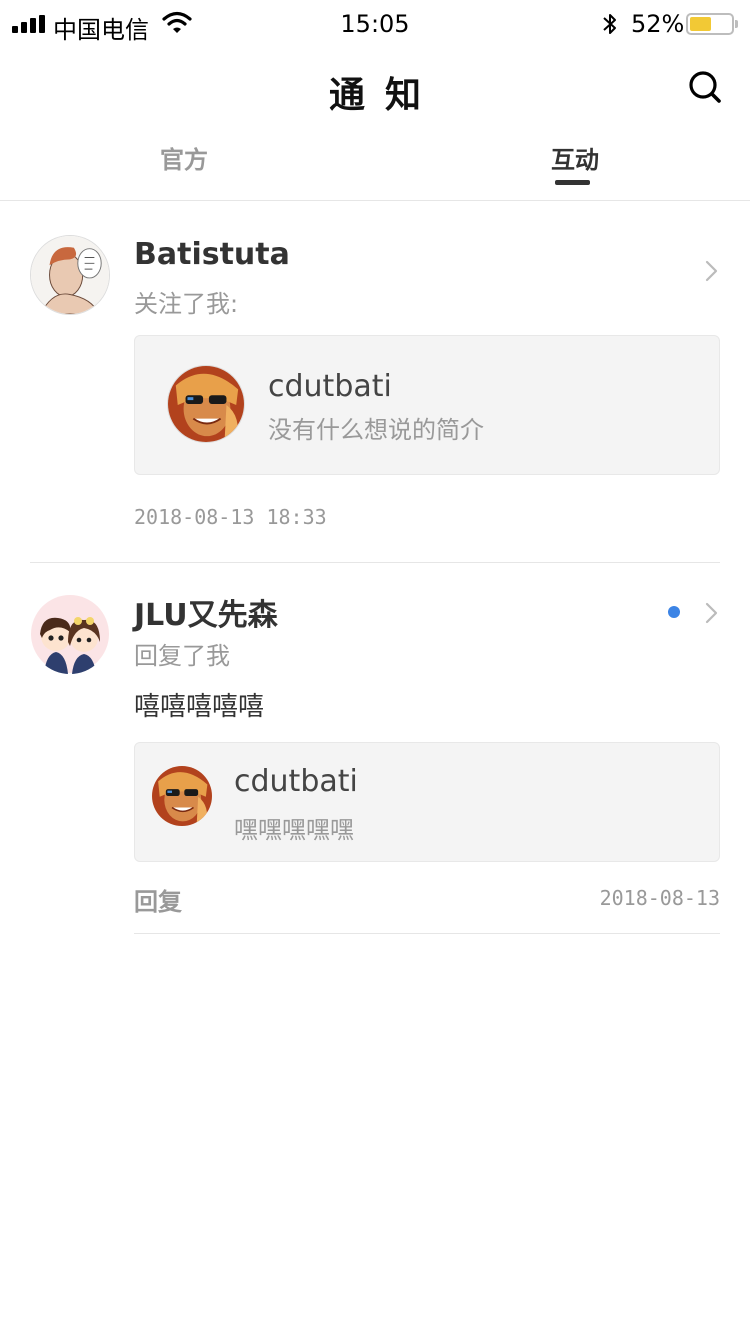 The width and height of the screenshot is (750, 1334). I want to click on tab-official: 官方, so click(184, 157).